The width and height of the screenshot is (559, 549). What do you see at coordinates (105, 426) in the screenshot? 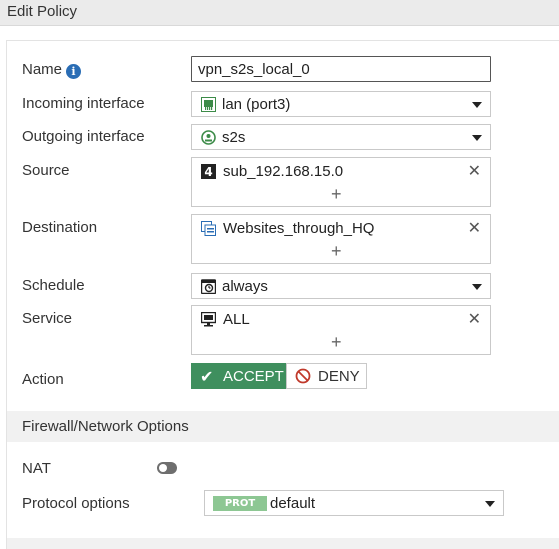
I see `section-title: Firewall/Network Options` at bounding box center [105, 426].